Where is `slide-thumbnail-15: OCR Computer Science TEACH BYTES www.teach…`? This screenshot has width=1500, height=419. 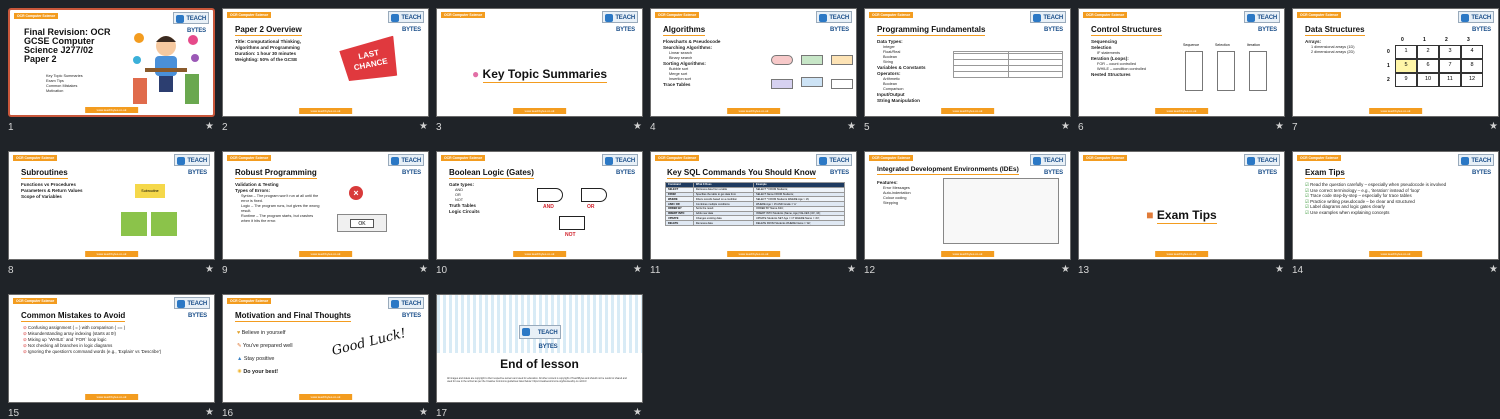
slide-thumbnail-15: OCR Computer Science TEACH BYTES www.teach… is located at coordinates (112, 356).